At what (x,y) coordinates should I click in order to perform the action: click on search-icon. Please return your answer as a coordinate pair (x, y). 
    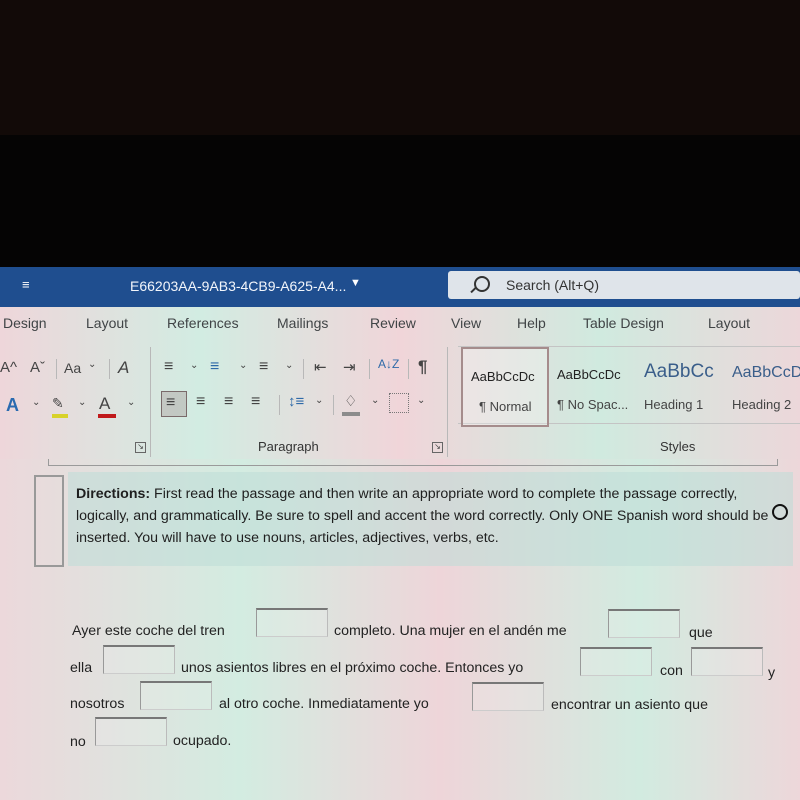
    Looking at the image, I should click on (482, 284).